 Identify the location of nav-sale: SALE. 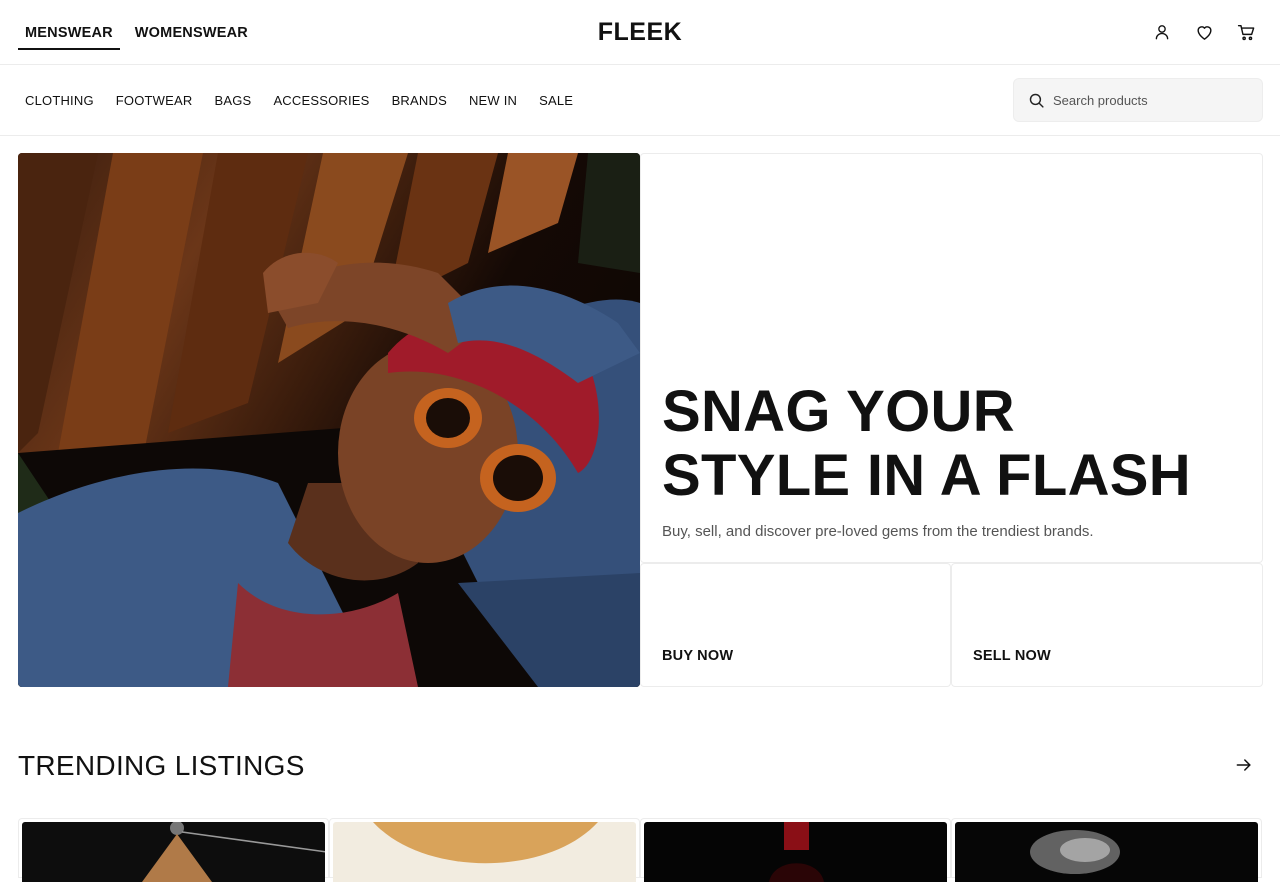
(556, 100).